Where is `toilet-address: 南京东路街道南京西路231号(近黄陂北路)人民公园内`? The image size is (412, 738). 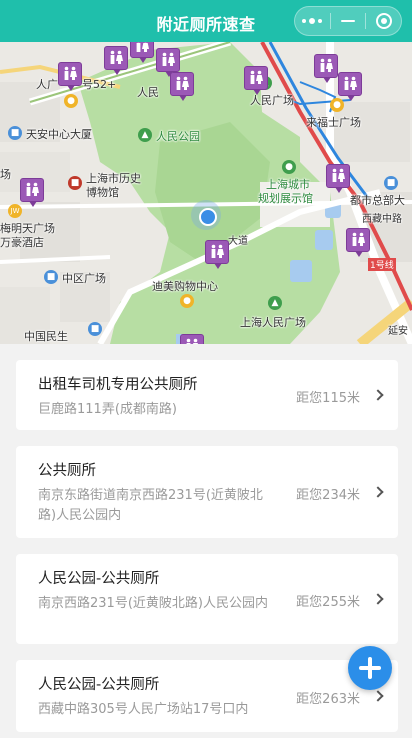
toilet-address: 南京东路街道南京西路231号(近黄陂北路)人民公园内 is located at coordinates (150, 505).